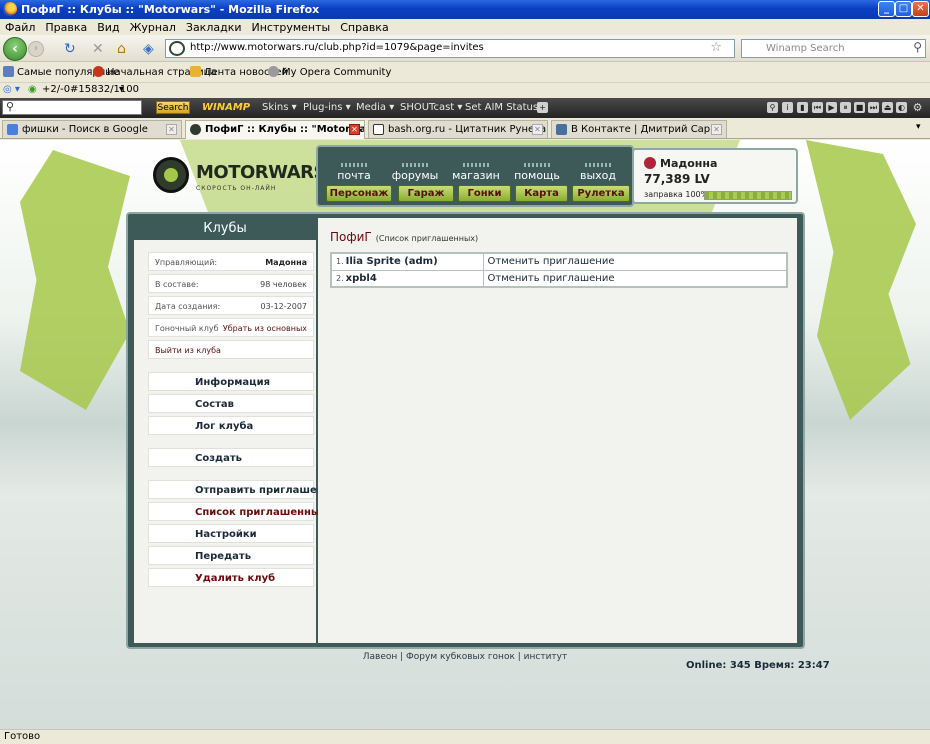  Describe the element at coordinates (121, 89) in the screenshot. I see `addon-dropdown-icon: ▾` at that location.